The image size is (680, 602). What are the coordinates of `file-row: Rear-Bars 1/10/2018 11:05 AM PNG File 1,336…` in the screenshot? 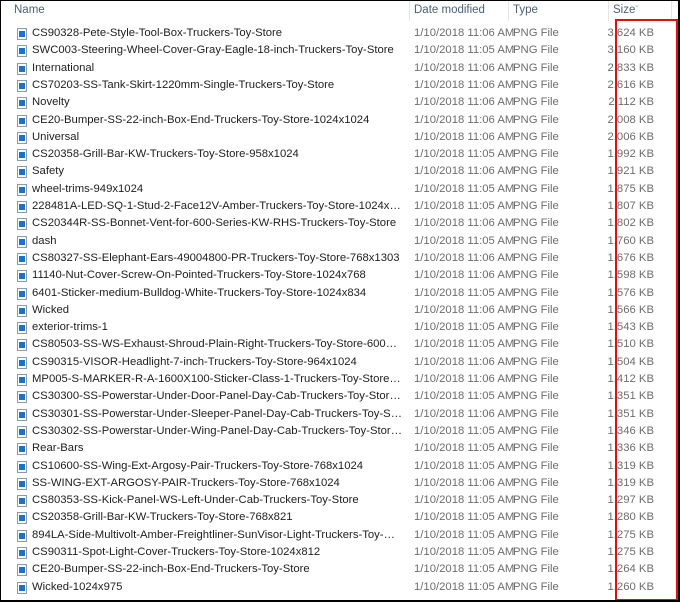 It's located at (339, 449).